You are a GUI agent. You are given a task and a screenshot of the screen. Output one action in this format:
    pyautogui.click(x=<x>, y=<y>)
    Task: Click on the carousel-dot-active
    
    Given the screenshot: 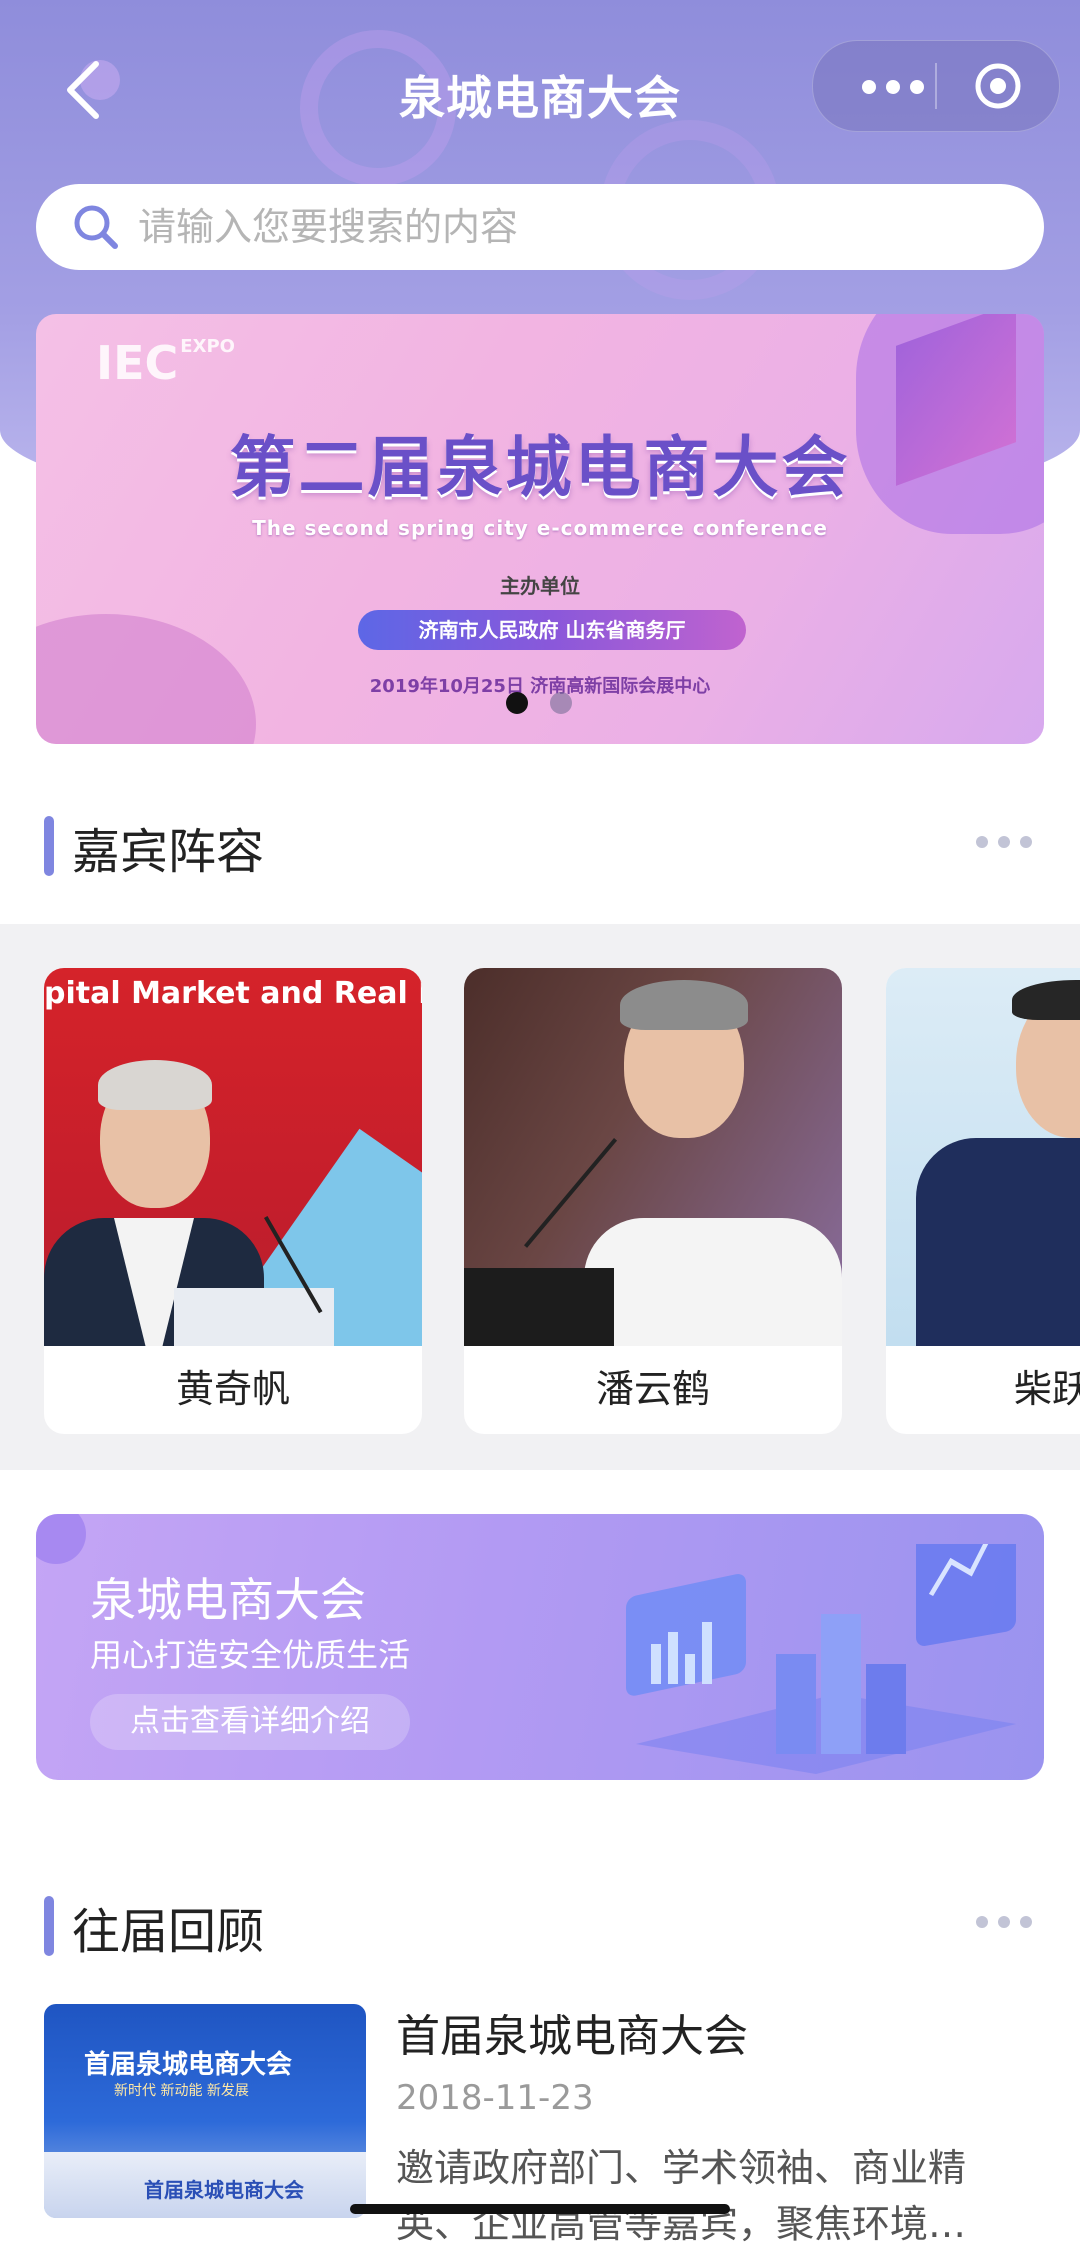 What is the action you would take?
    pyautogui.click(x=517, y=703)
    